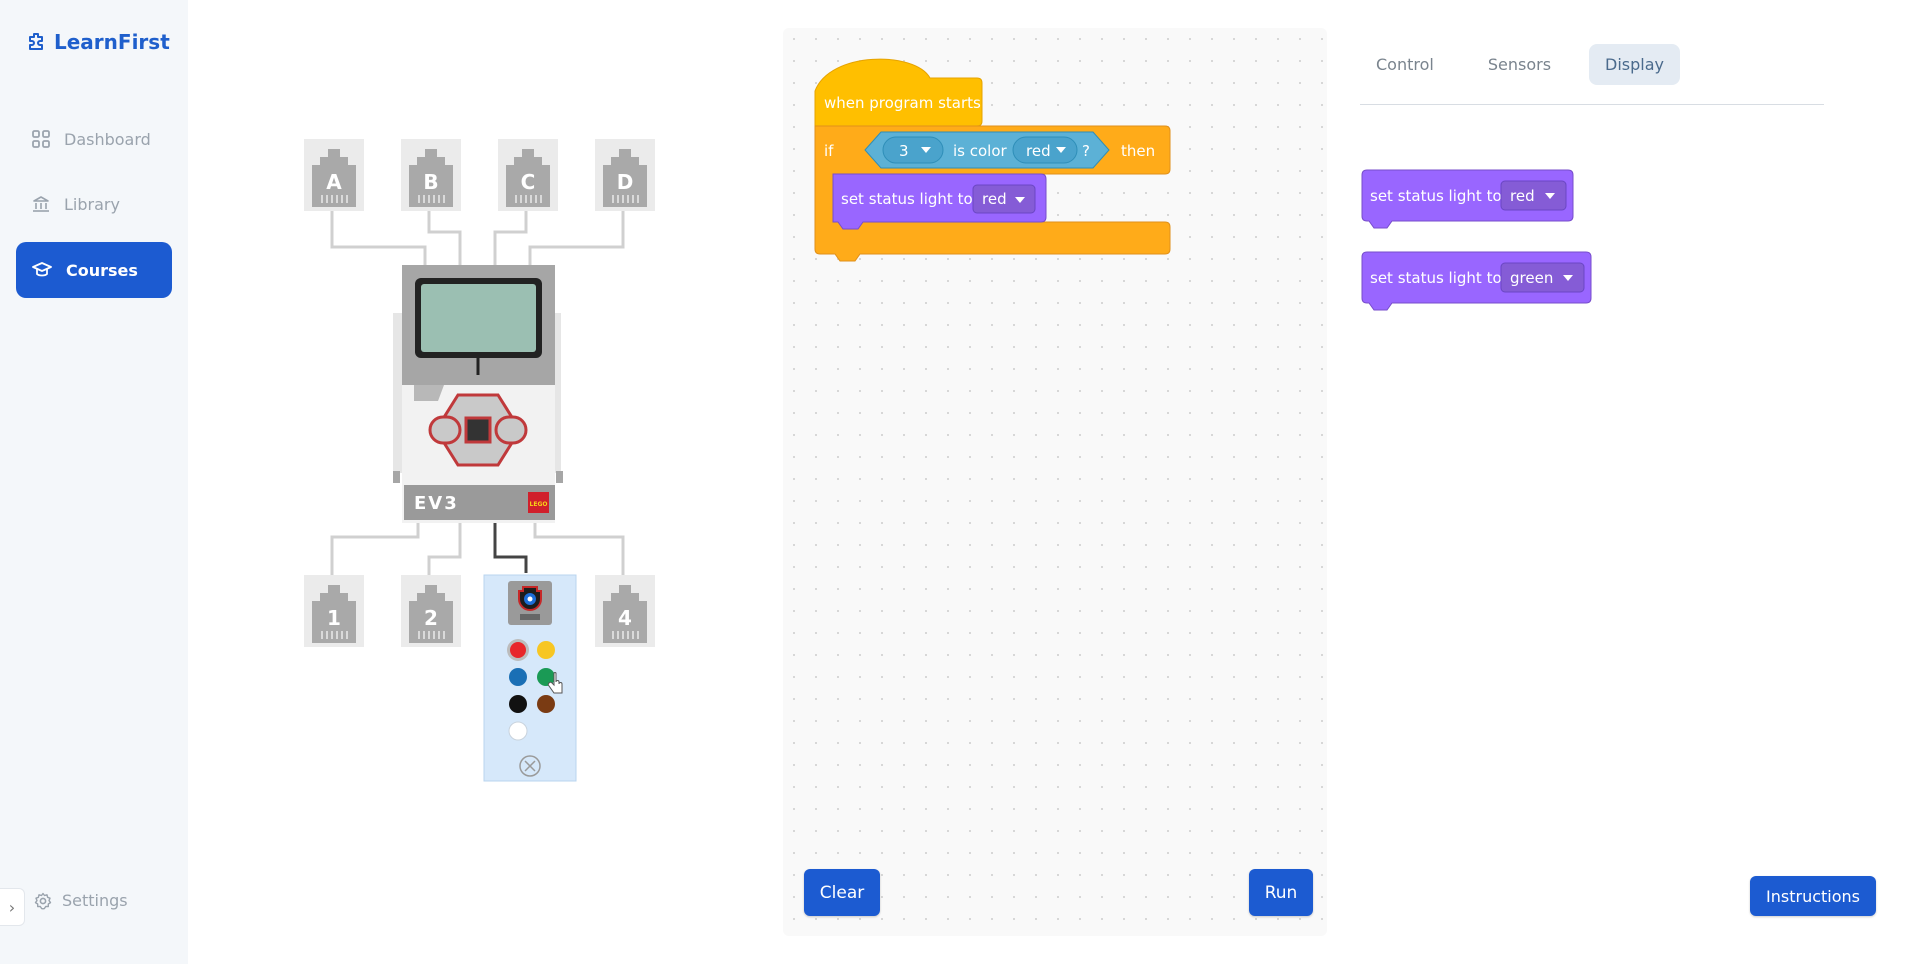 Image resolution: width=1920 pixels, height=964 pixels. Describe the element at coordinates (95, 900) in the screenshot. I see `settings-label: Settings` at that location.